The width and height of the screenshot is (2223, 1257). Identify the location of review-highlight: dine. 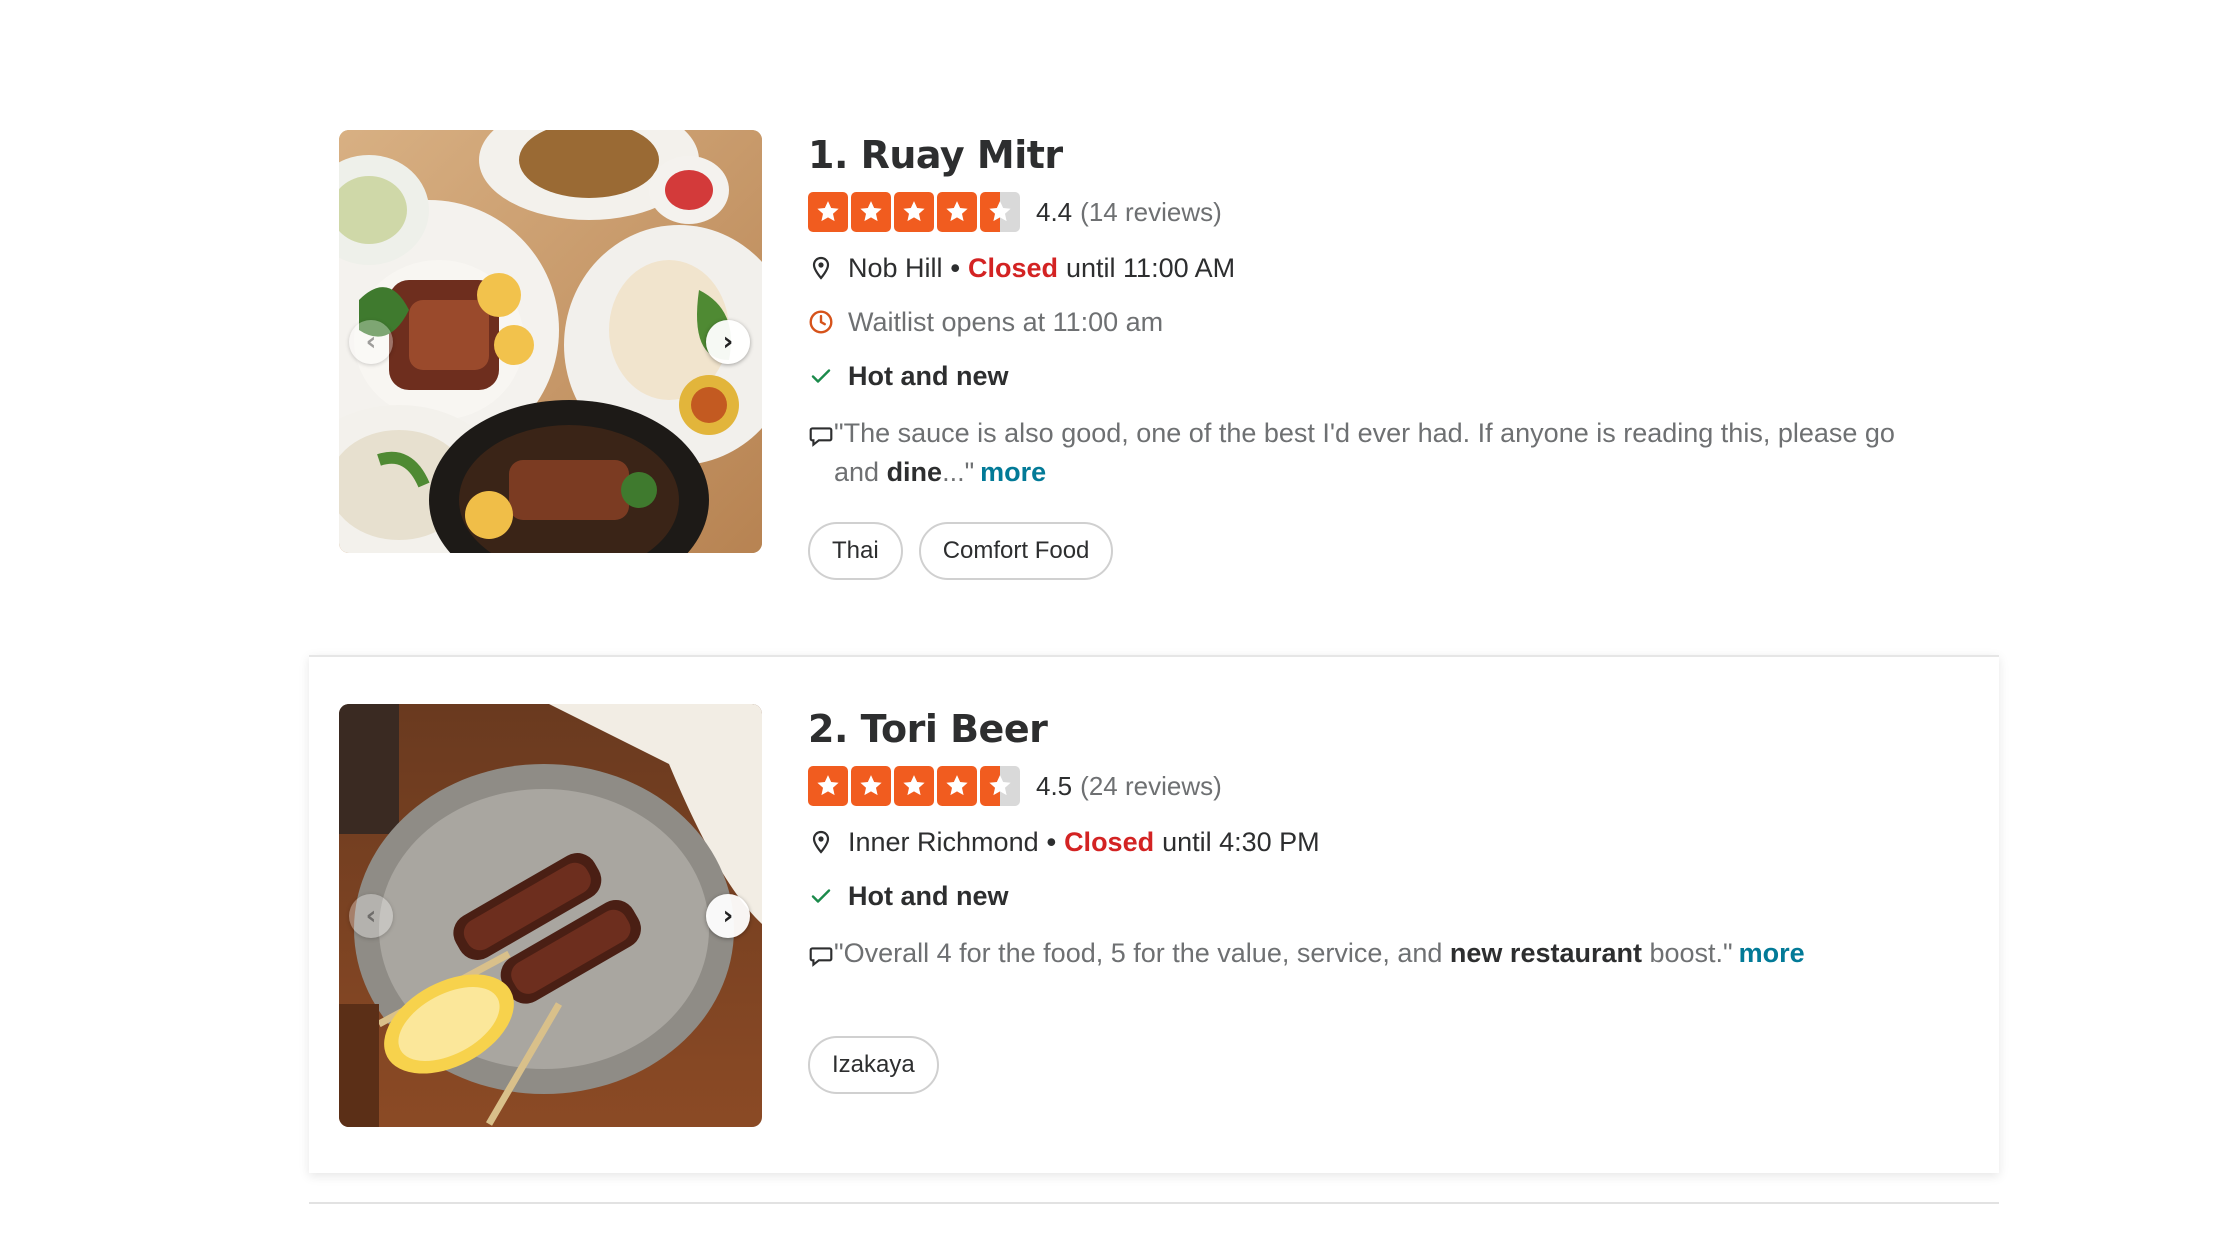
(914, 472).